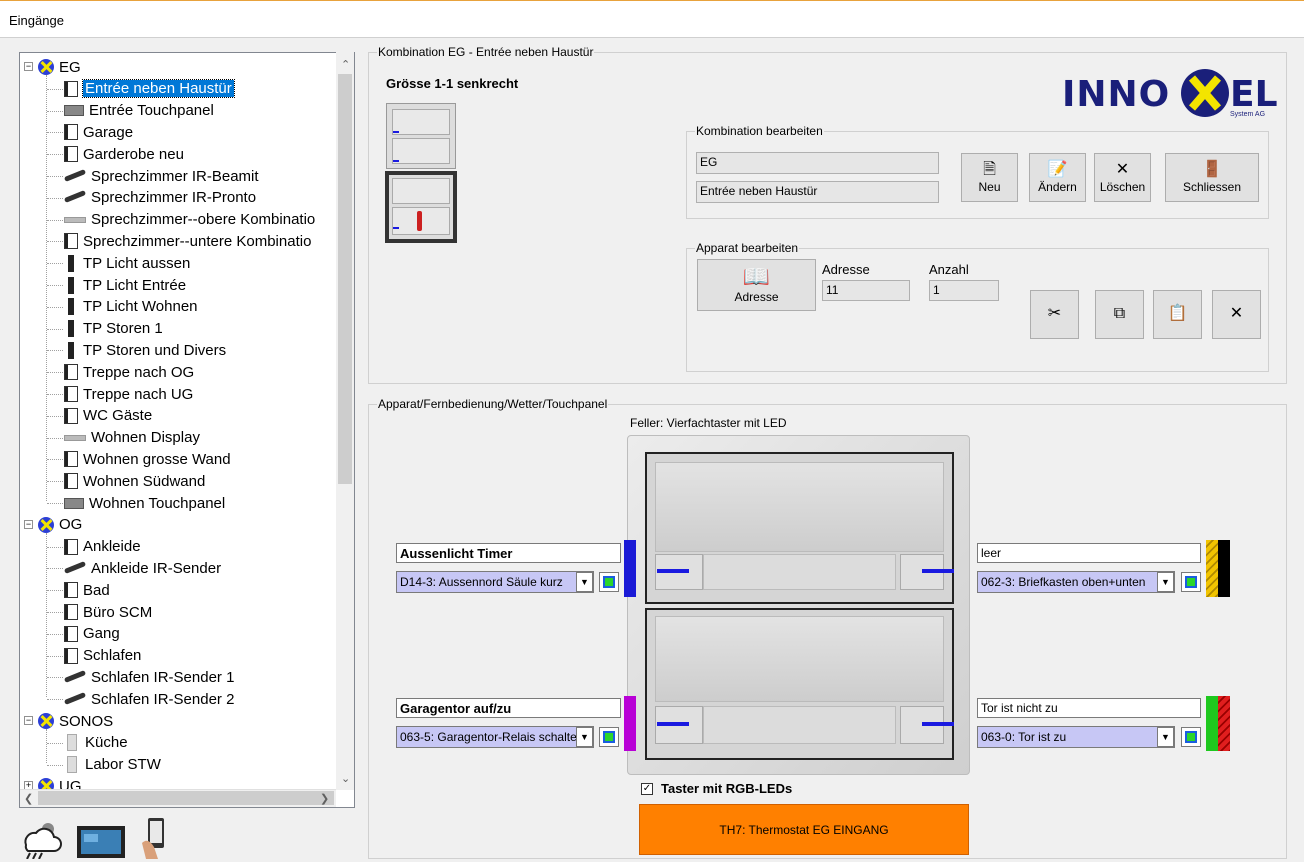 This screenshot has width=1304, height=862. I want to click on tree-group-sonos: SONOS, so click(75, 721).